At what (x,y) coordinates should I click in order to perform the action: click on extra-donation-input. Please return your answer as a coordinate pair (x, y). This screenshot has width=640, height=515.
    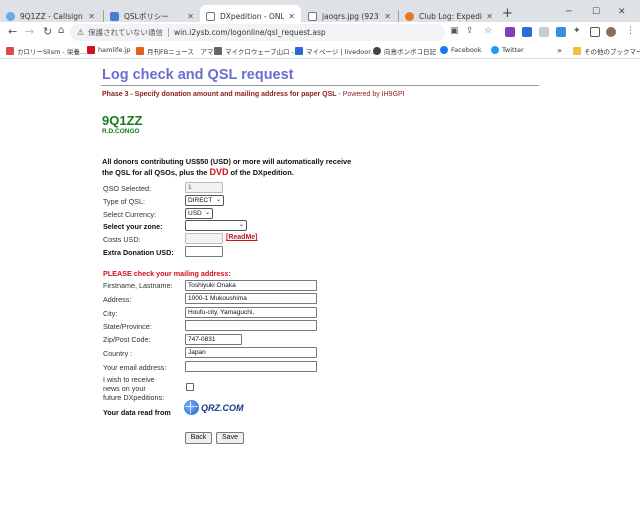
    Looking at the image, I should click on (204, 251).